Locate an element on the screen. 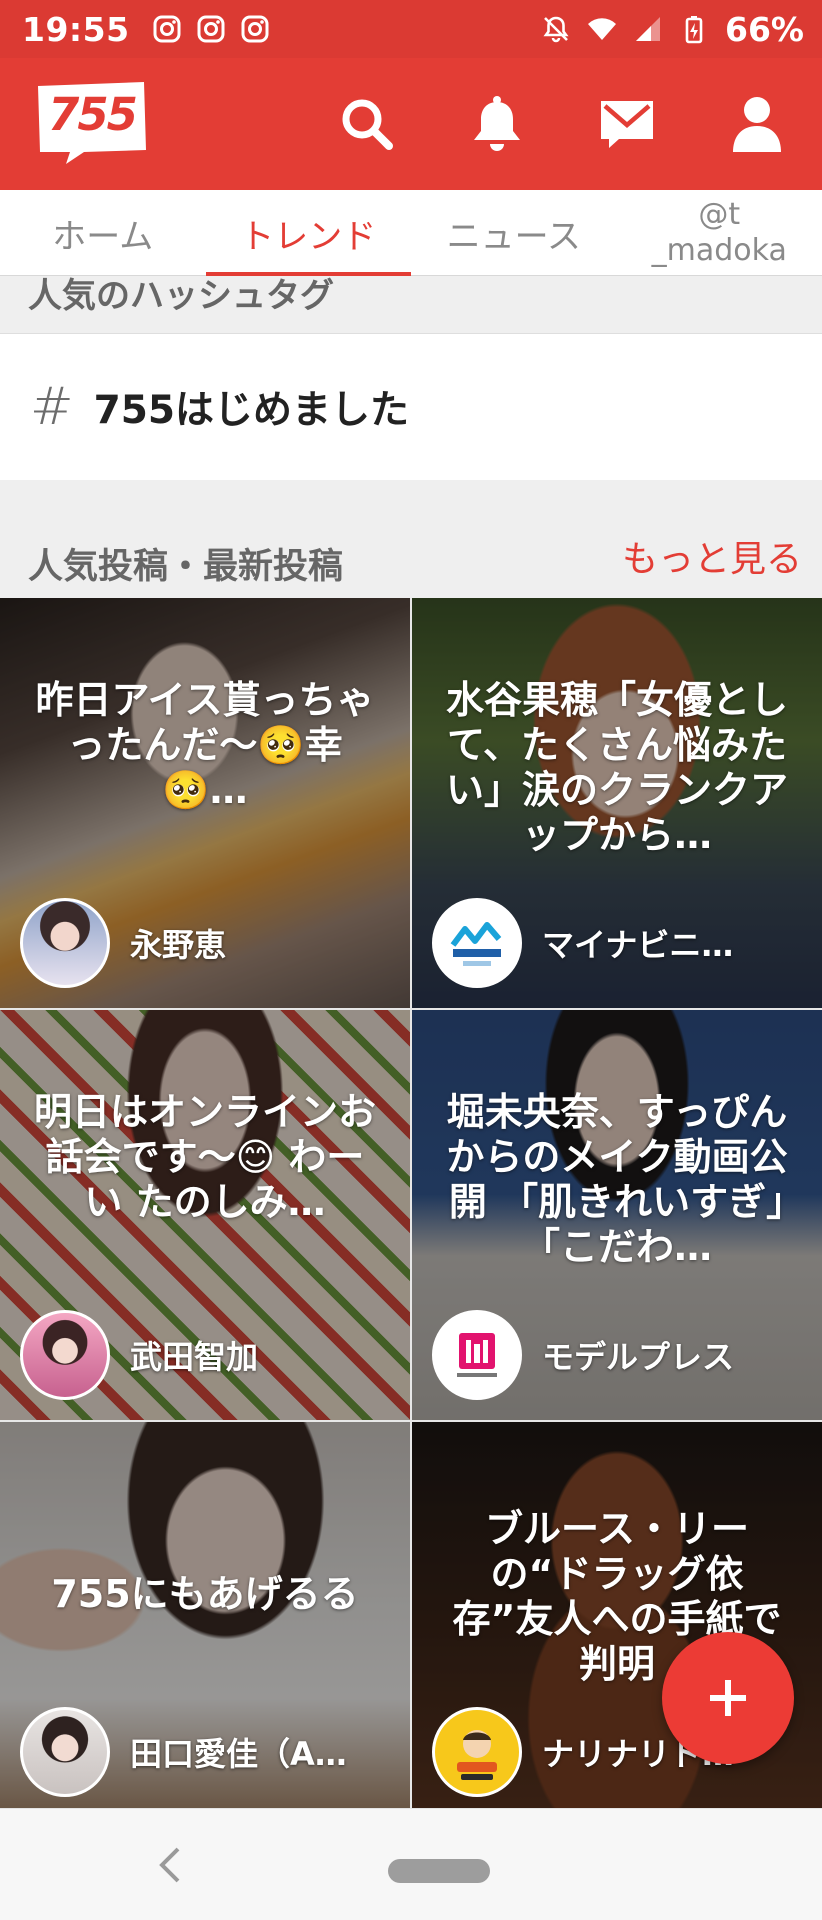 This screenshot has height=1920, width=822. tab-user: @t _madoka is located at coordinates (719, 233).